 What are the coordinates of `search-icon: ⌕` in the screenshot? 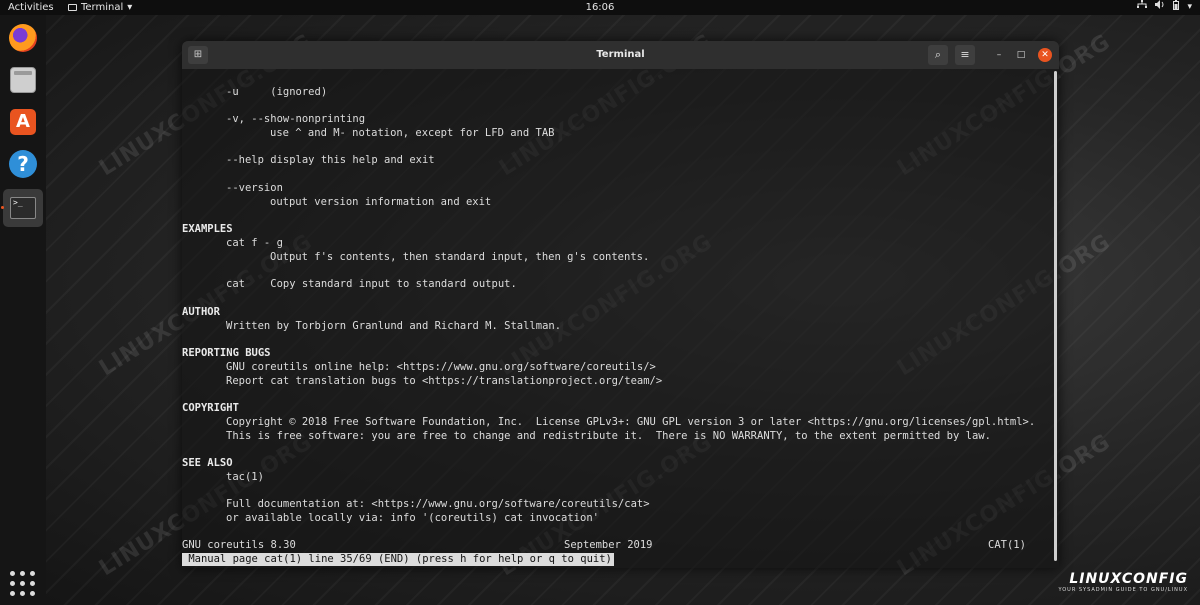 It's located at (938, 54).